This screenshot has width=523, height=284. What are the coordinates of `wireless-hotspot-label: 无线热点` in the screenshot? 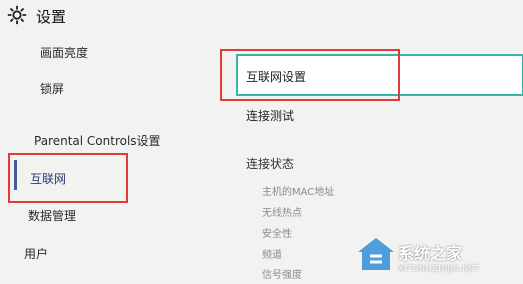 It's located at (282, 213).